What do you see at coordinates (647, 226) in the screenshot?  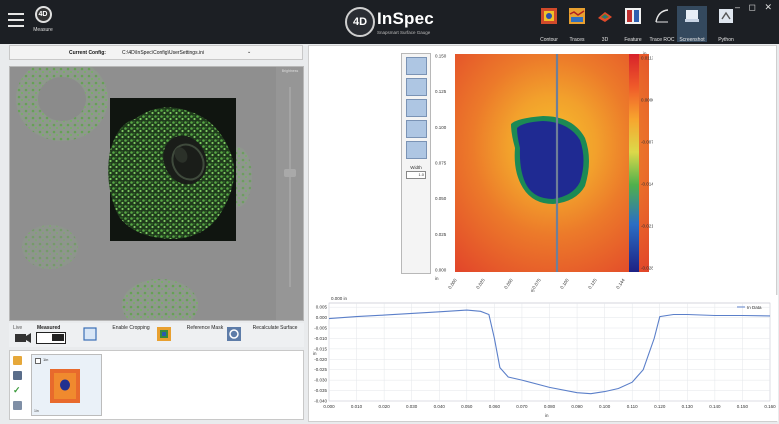 I see `colorbar-tick: -0.0213` at bounding box center [647, 226].